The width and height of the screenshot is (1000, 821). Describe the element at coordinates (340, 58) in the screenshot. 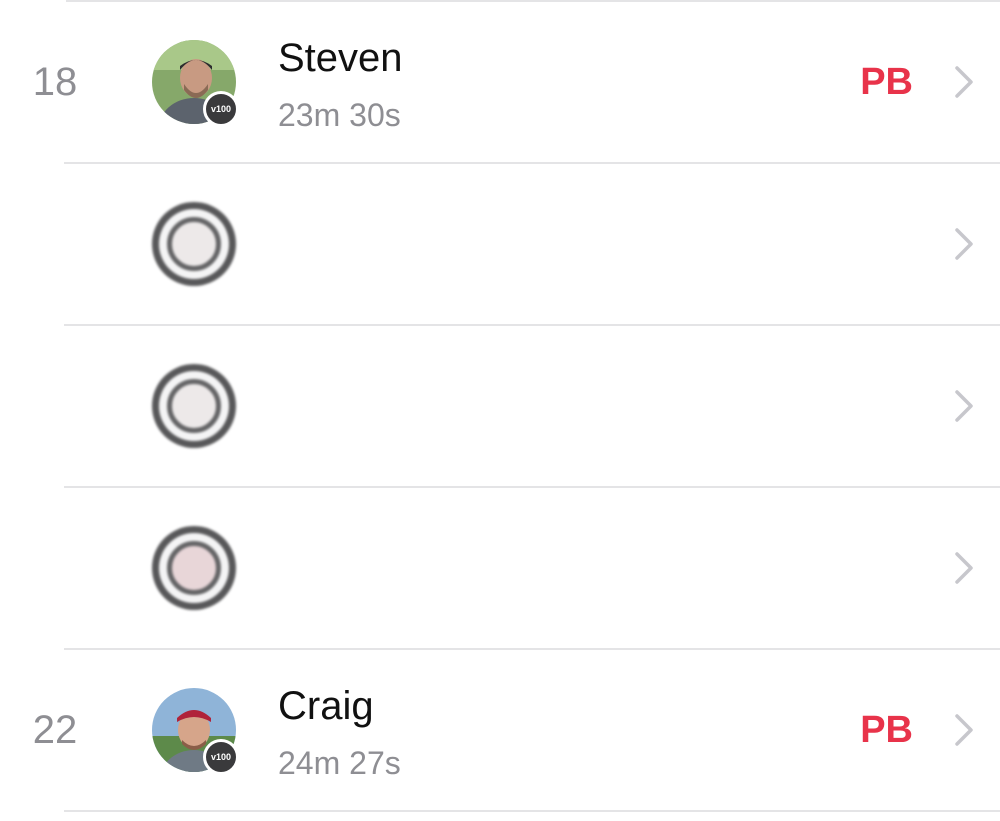

I see `runner-name: Steven` at that location.